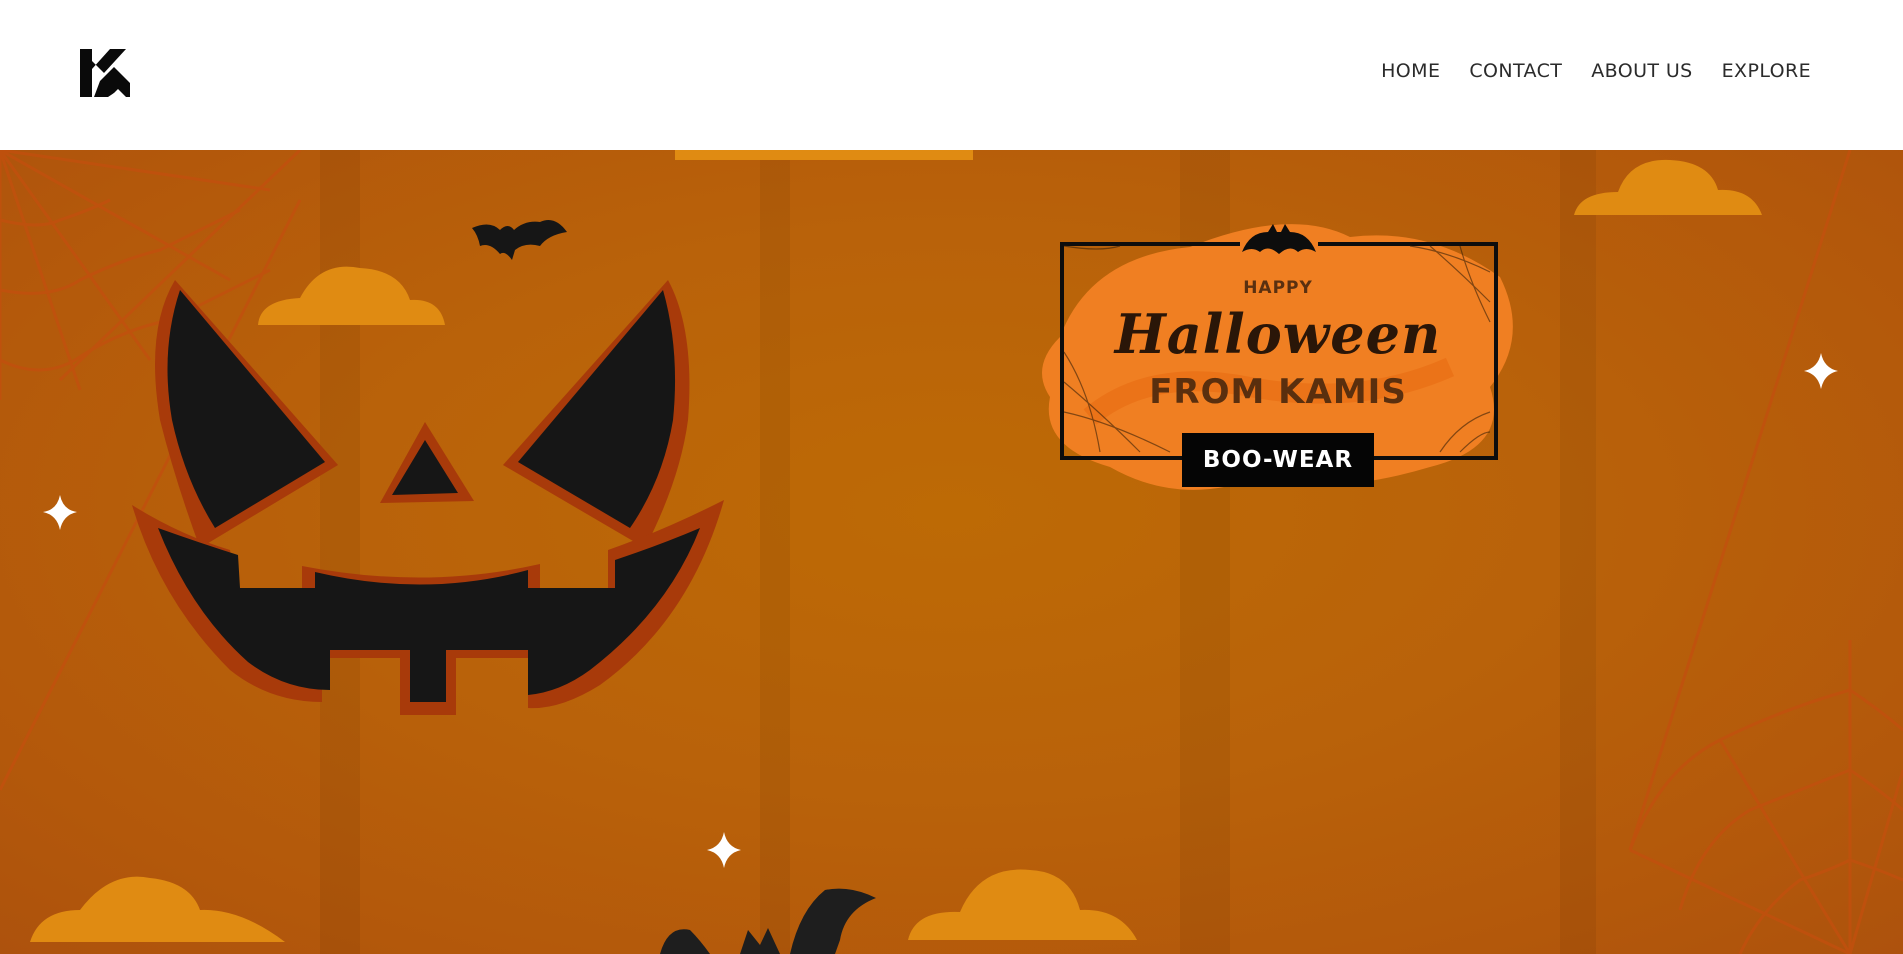 This screenshot has width=1903, height=954. Describe the element at coordinates (519, 239) in the screenshot. I see `bat-icon` at that location.